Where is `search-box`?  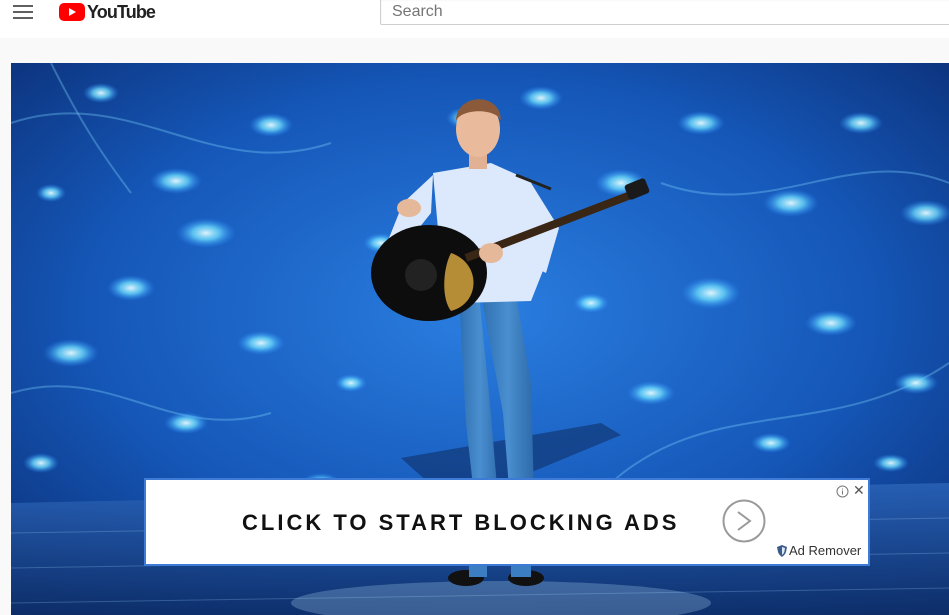
search-box is located at coordinates (664, 12).